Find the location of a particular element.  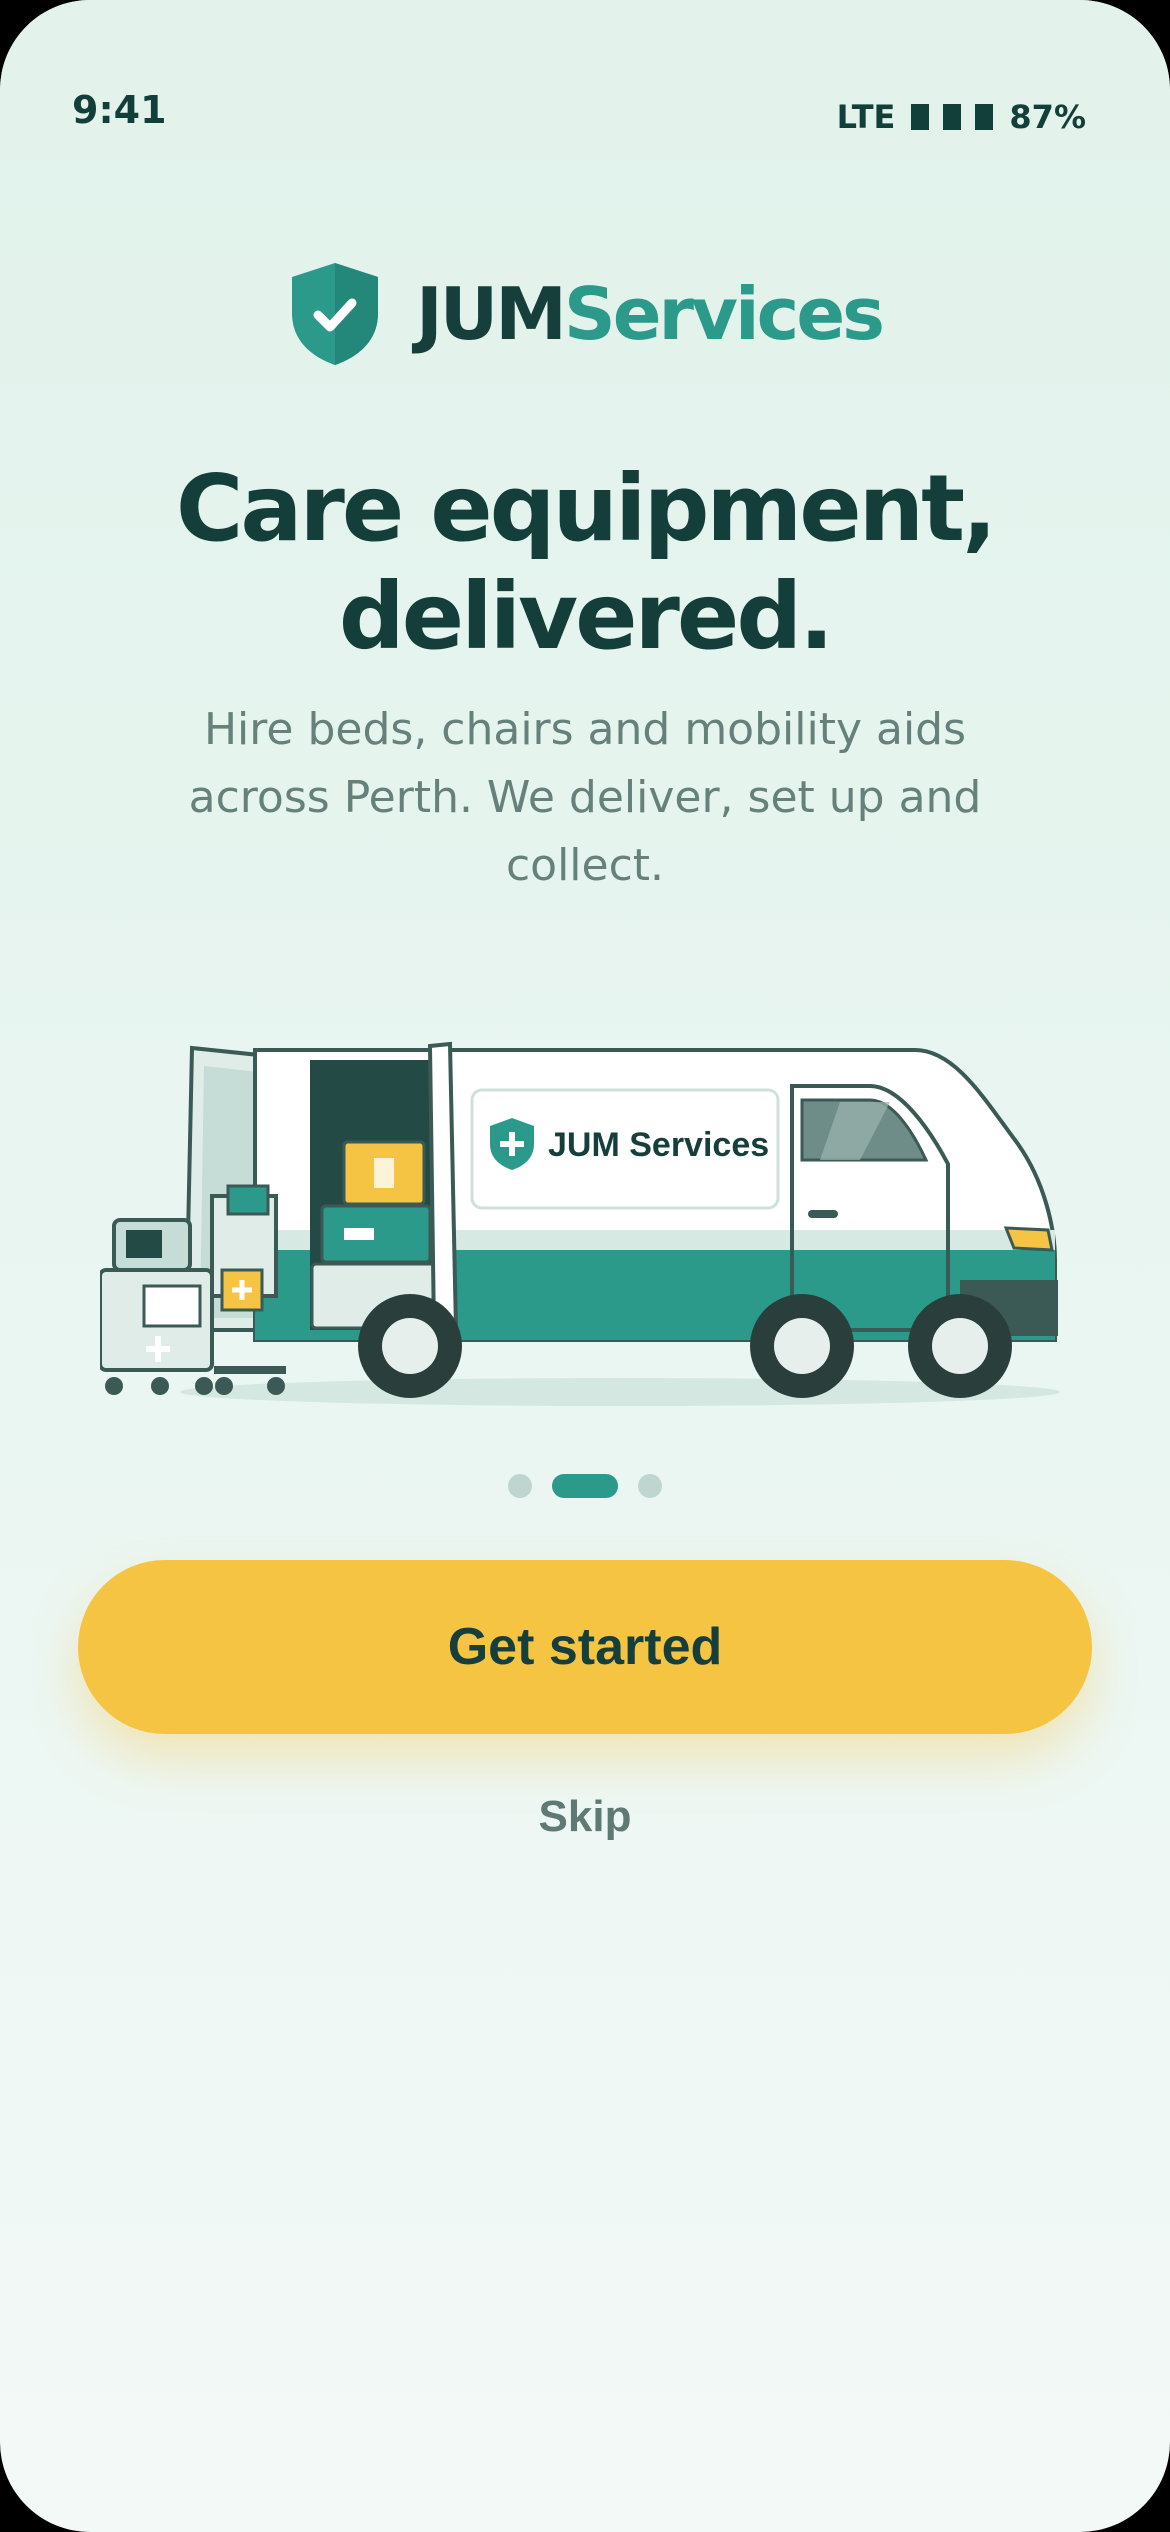

get-started-button: Get started is located at coordinates (585, 1647).